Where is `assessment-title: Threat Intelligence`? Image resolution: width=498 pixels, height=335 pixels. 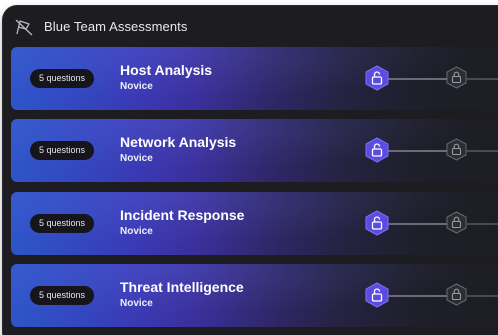
assessment-title: Threat Intelligence is located at coordinates (182, 287).